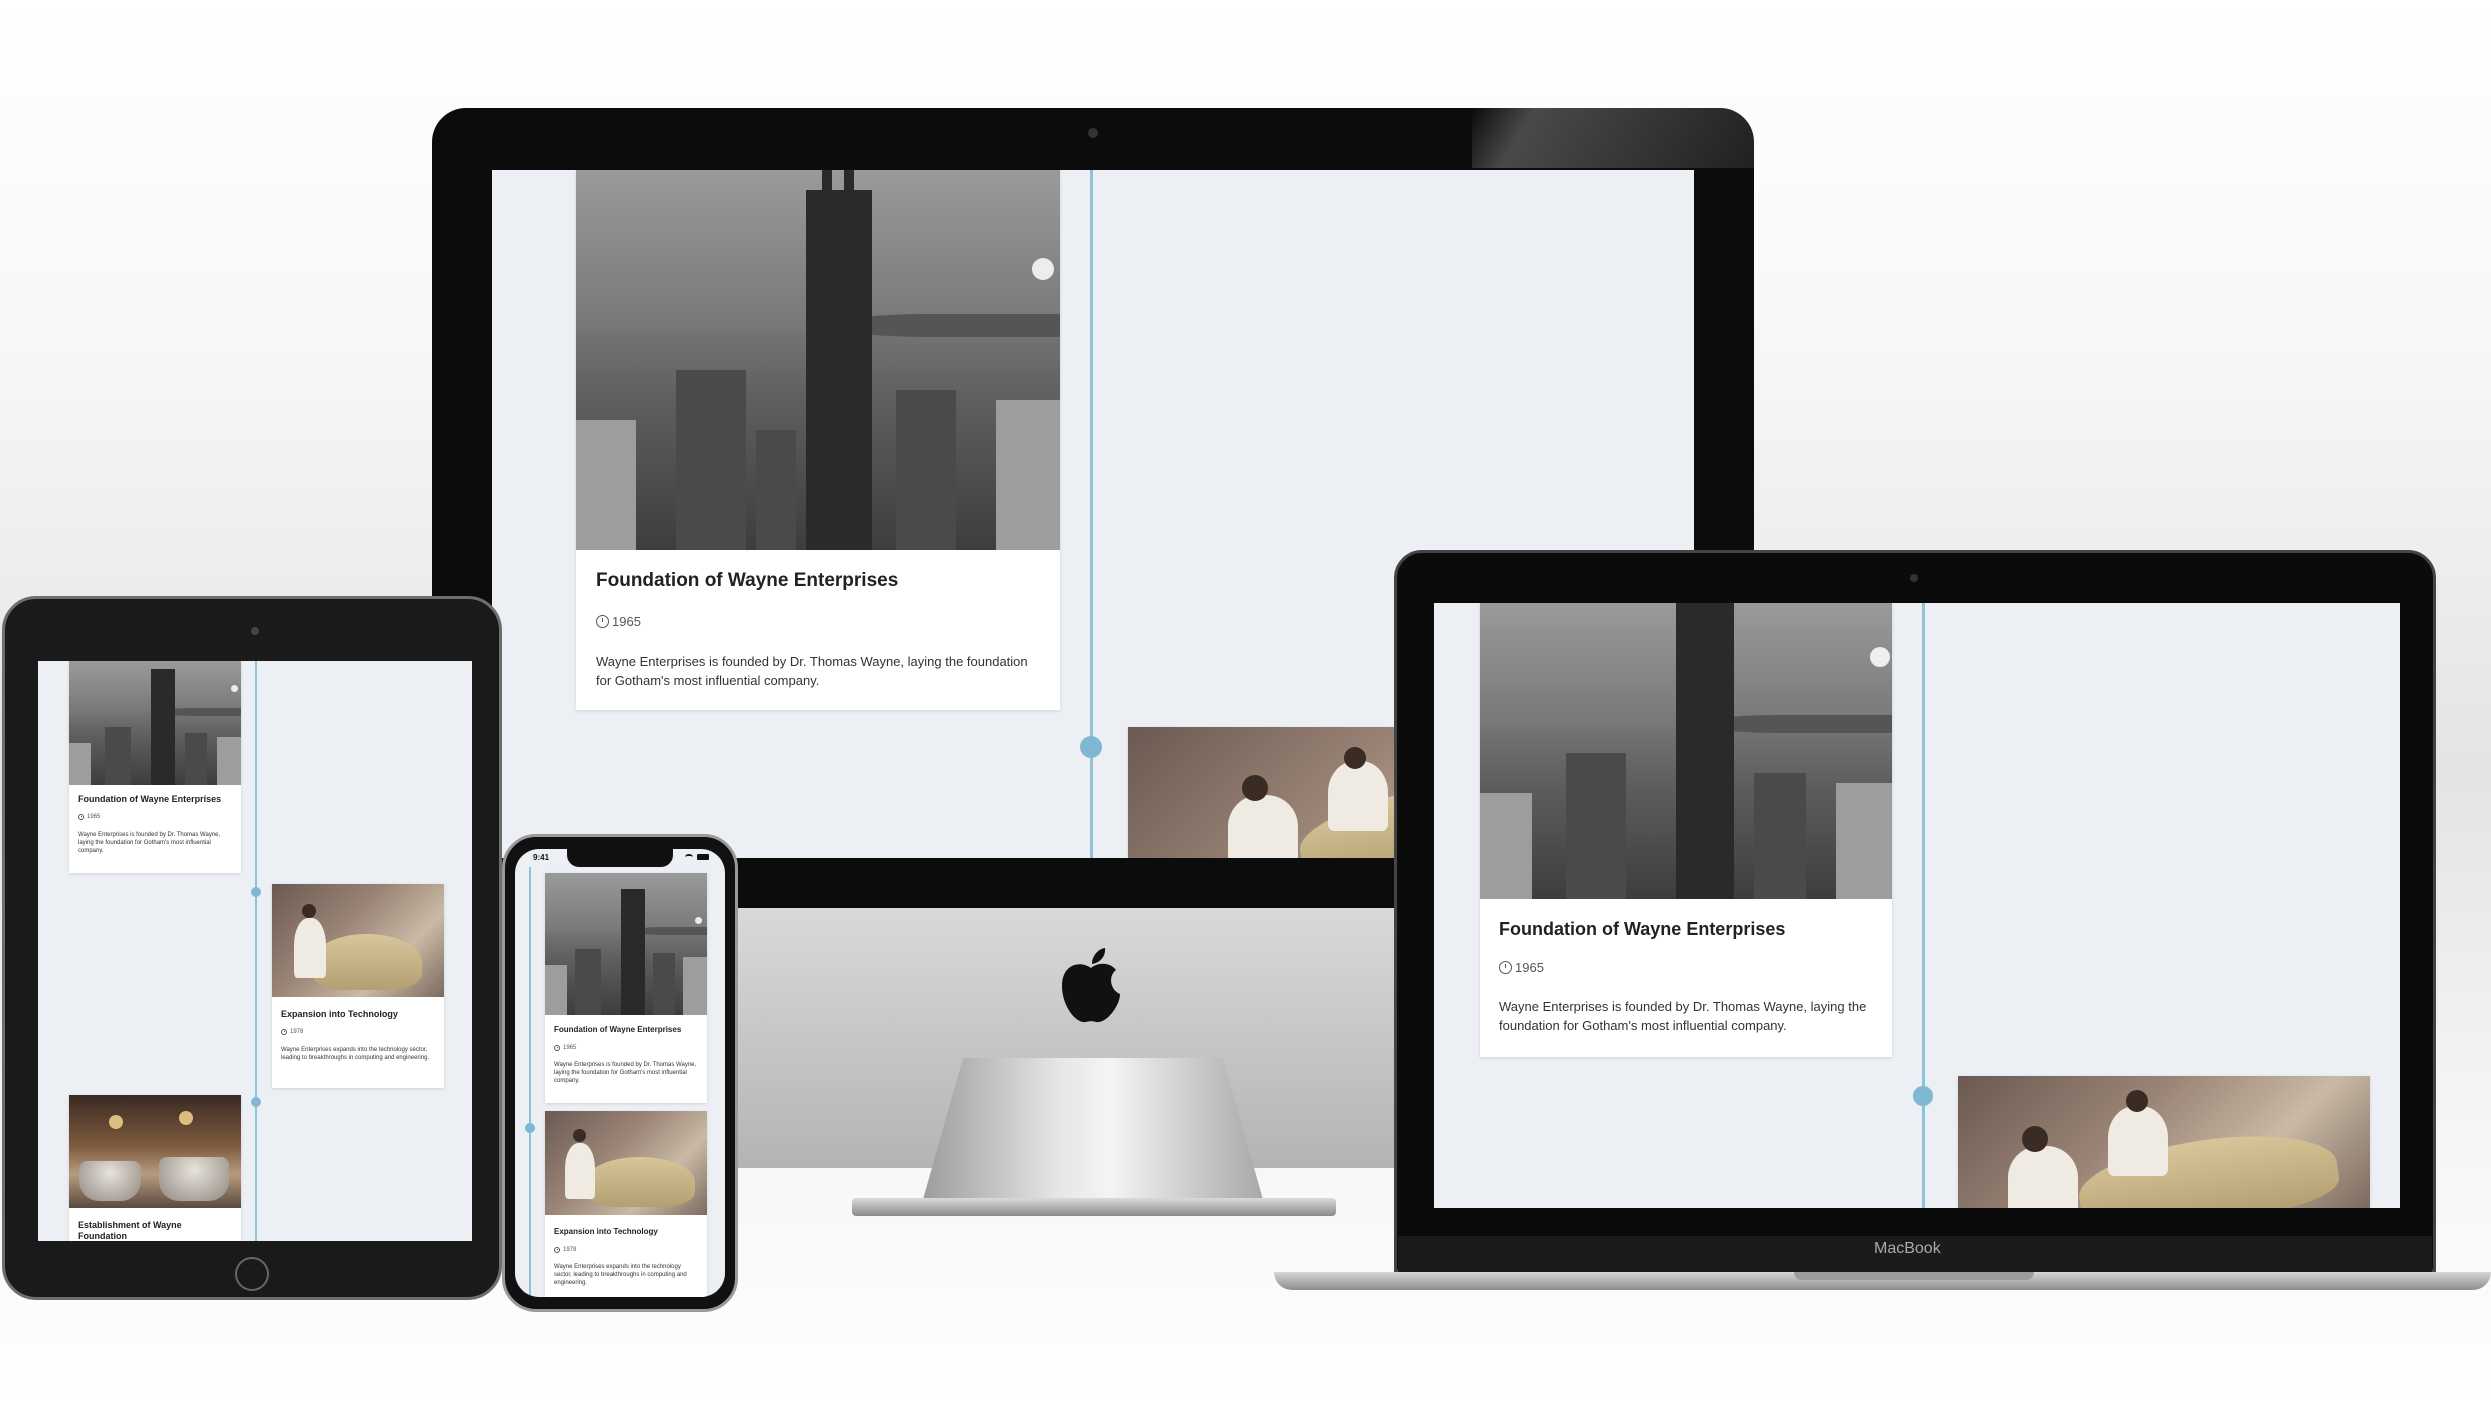 This screenshot has height=1401, width=2491. What do you see at coordinates (252, 1274) in the screenshot?
I see `home-button` at bounding box center [252, 1274].